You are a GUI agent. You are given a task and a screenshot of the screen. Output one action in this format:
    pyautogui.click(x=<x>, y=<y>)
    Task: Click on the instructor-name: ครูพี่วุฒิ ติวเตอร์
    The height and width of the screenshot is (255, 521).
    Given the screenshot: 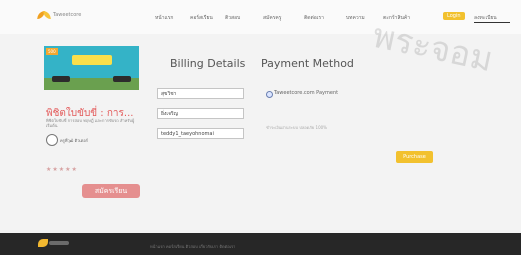 What is the action you would take?
    pyautogui.click(x=74, y=140)
    